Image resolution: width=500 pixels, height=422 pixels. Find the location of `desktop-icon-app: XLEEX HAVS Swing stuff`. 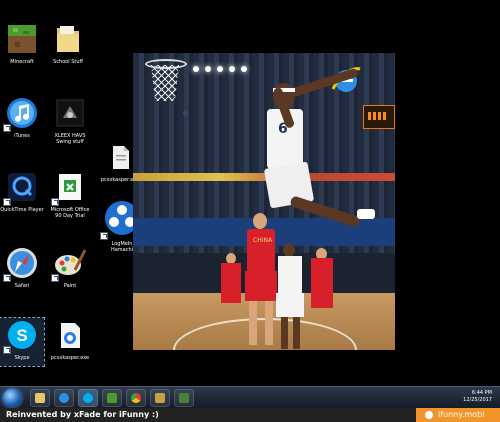

desktop-icon-app: XLEEX HAVS Swing stuff is located at coordinates (70, 120).